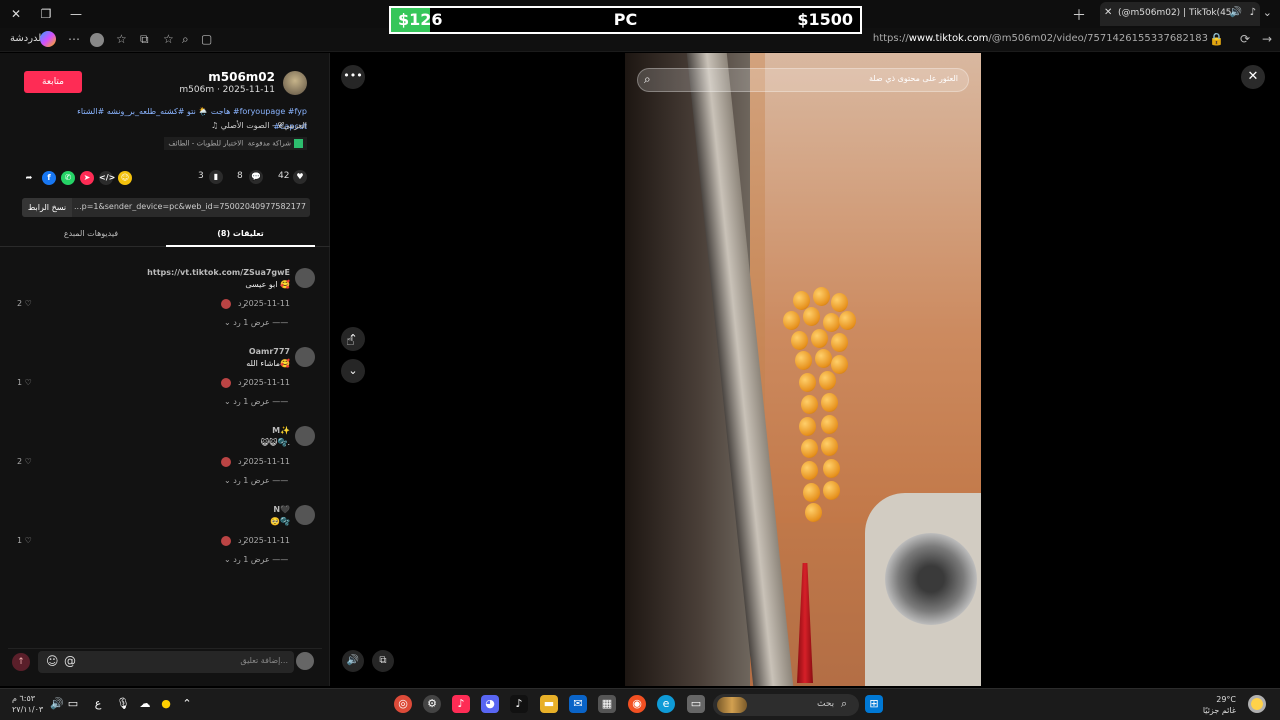  I want to click on volume-button: 🔊, so click(353, 661).